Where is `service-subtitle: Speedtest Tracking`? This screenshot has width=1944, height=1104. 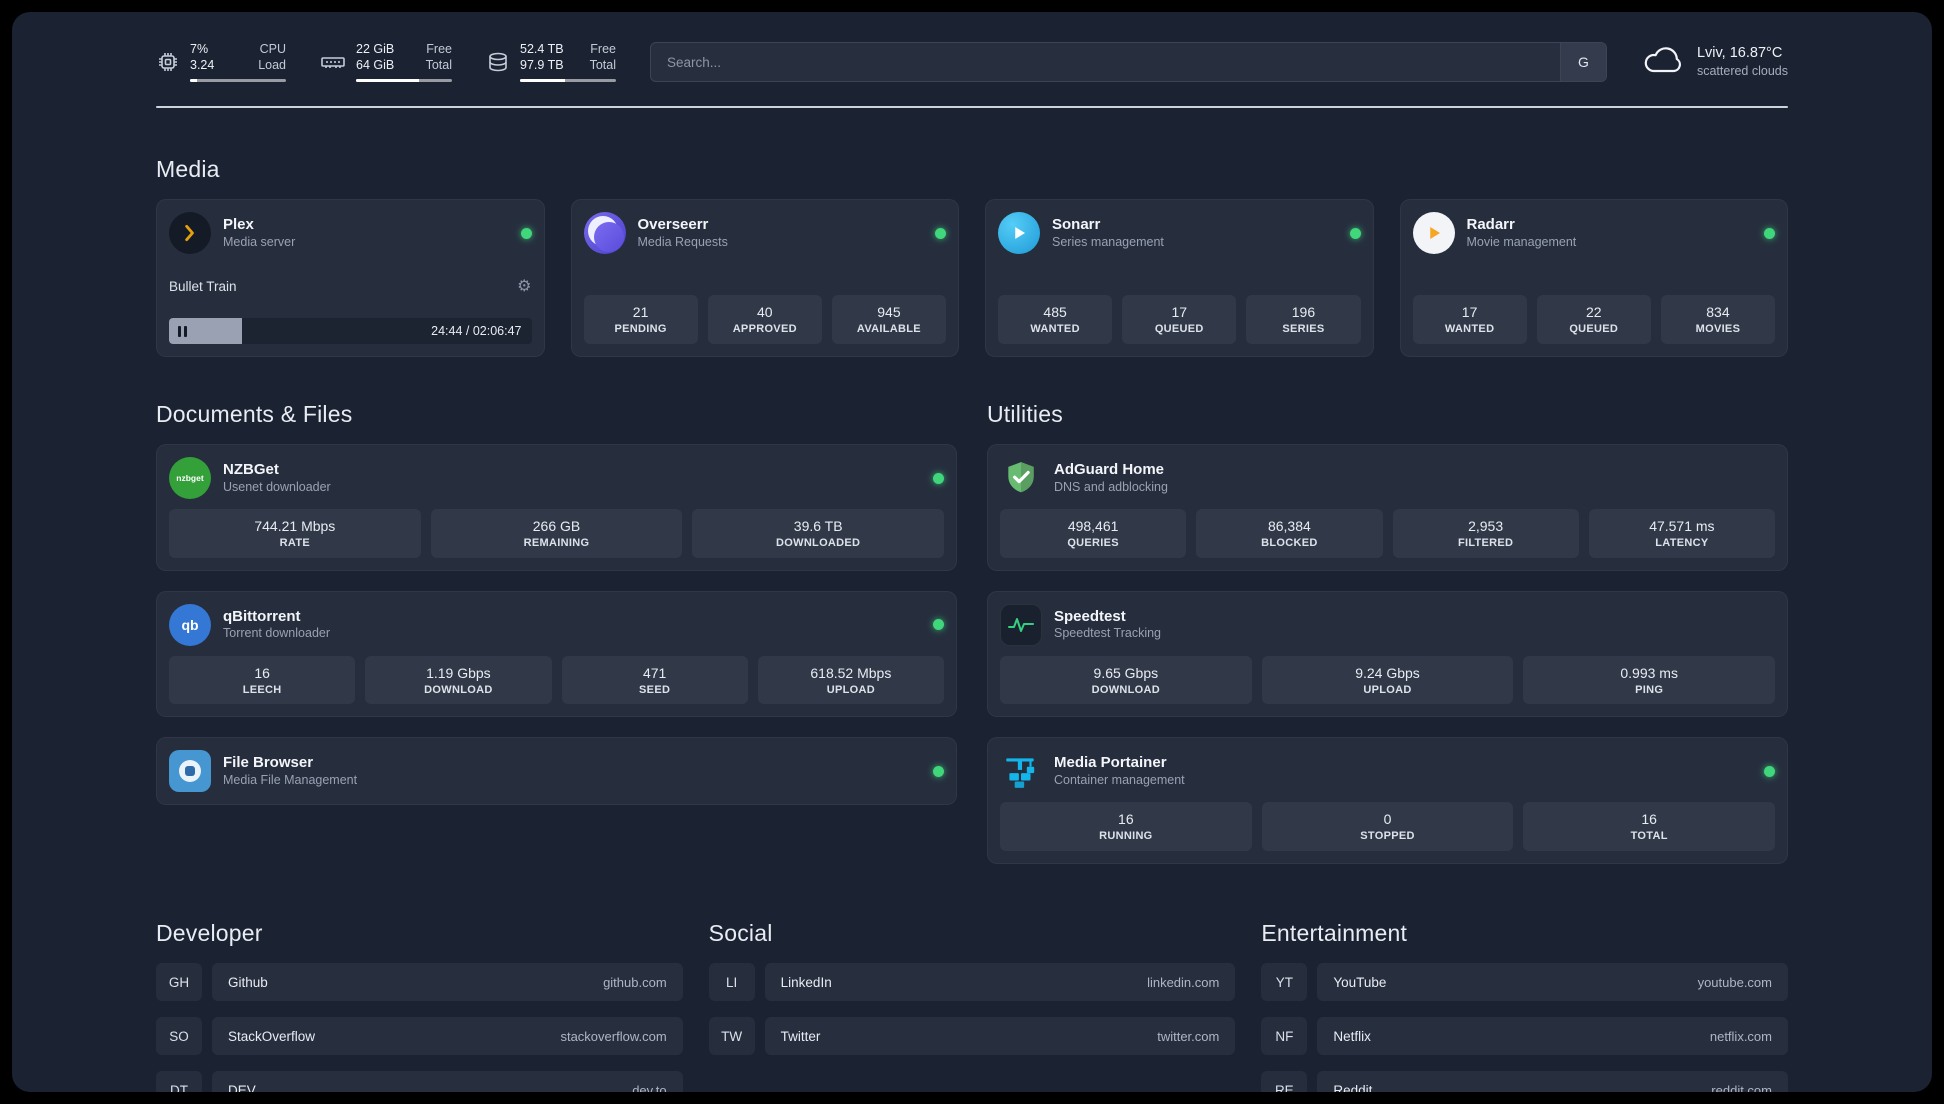 service-subtitle: Speedtest Tracking is located at coordinates (1108, 633).